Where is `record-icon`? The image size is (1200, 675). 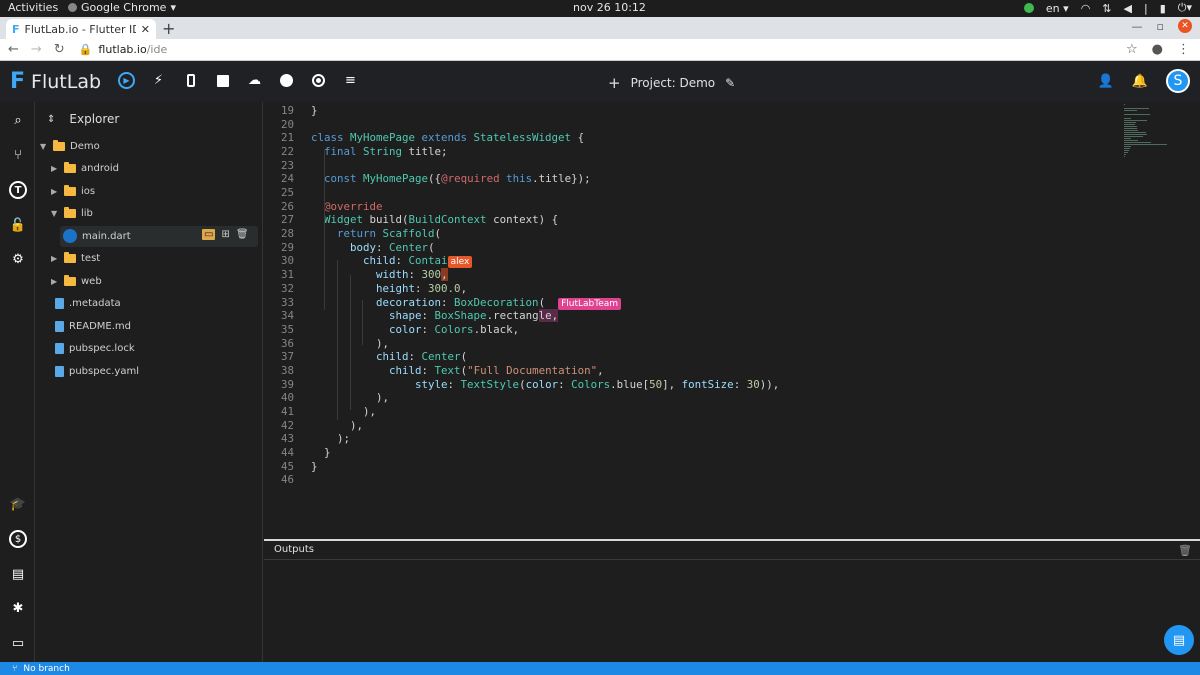
record-icon is located at coordinates (318, 80).